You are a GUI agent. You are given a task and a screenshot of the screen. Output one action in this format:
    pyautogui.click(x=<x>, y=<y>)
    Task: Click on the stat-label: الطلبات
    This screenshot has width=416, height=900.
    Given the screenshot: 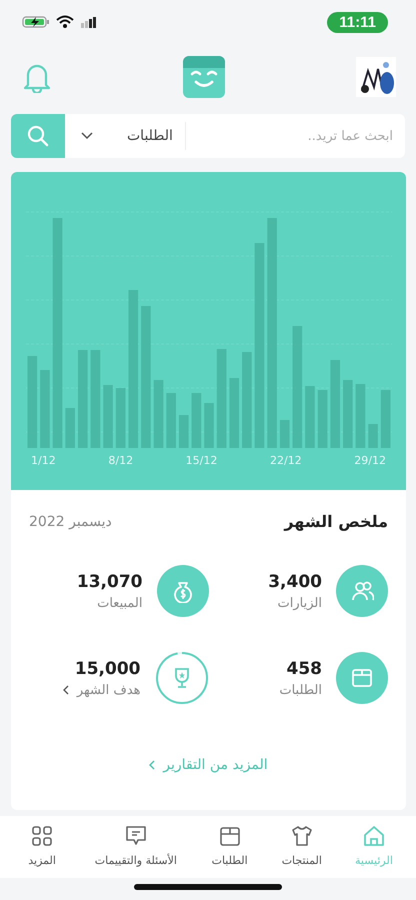 What is the action you would take?
    pyautogui.click(x=300, y=690)
    